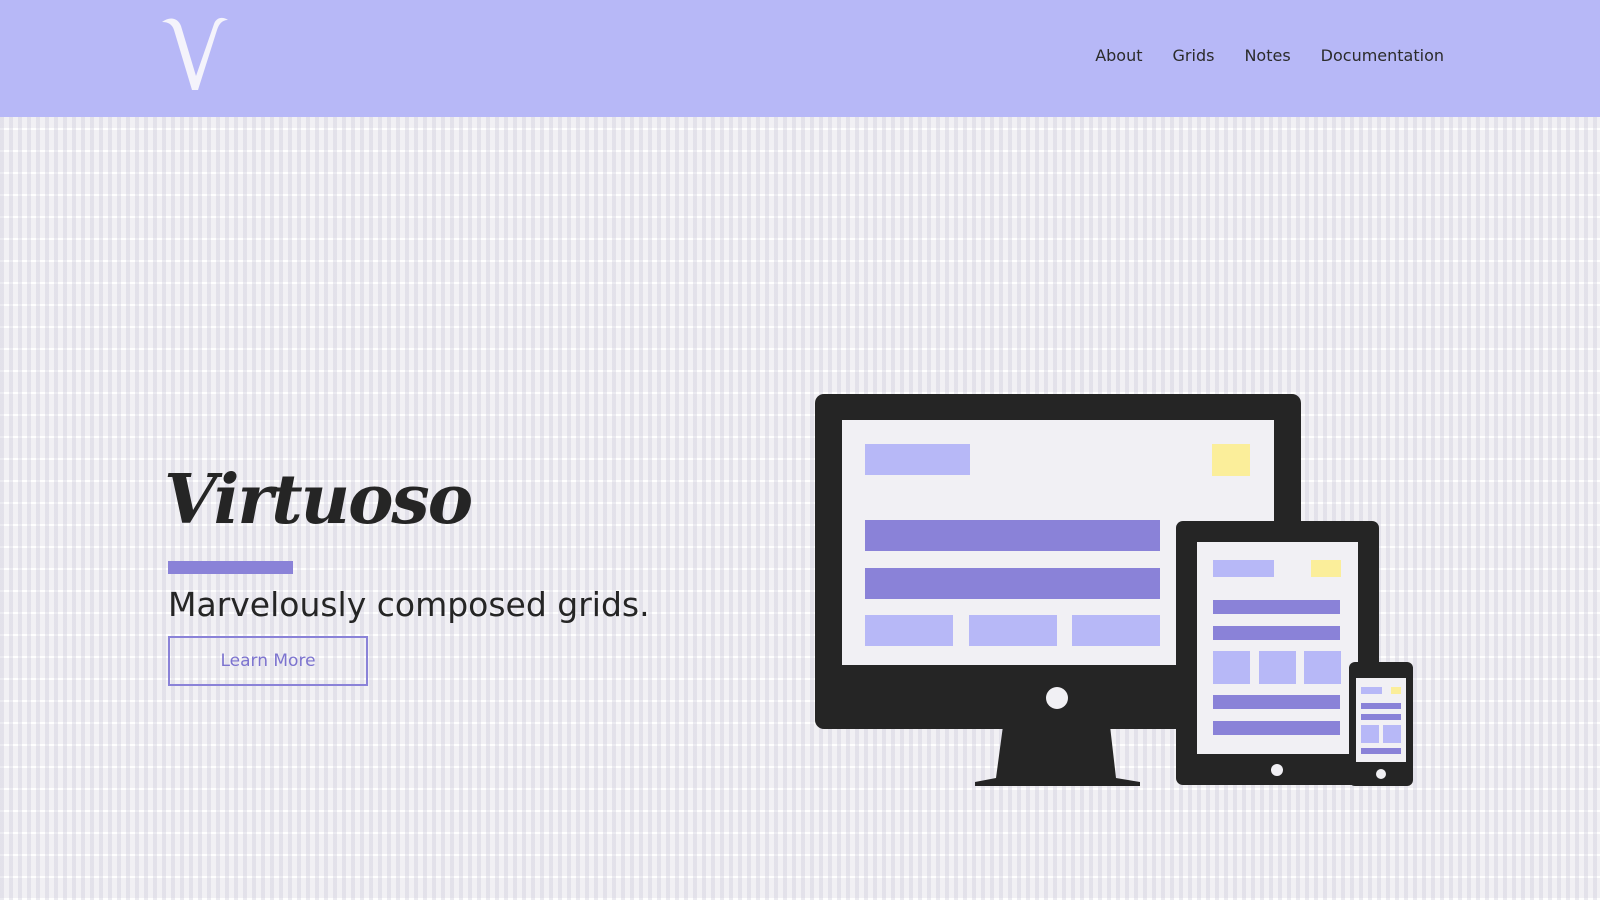  What do you see at coordinates (318, 500) in the screenshot?
I see `hero-title: Virtuoso` at bounding box center [318, 500].